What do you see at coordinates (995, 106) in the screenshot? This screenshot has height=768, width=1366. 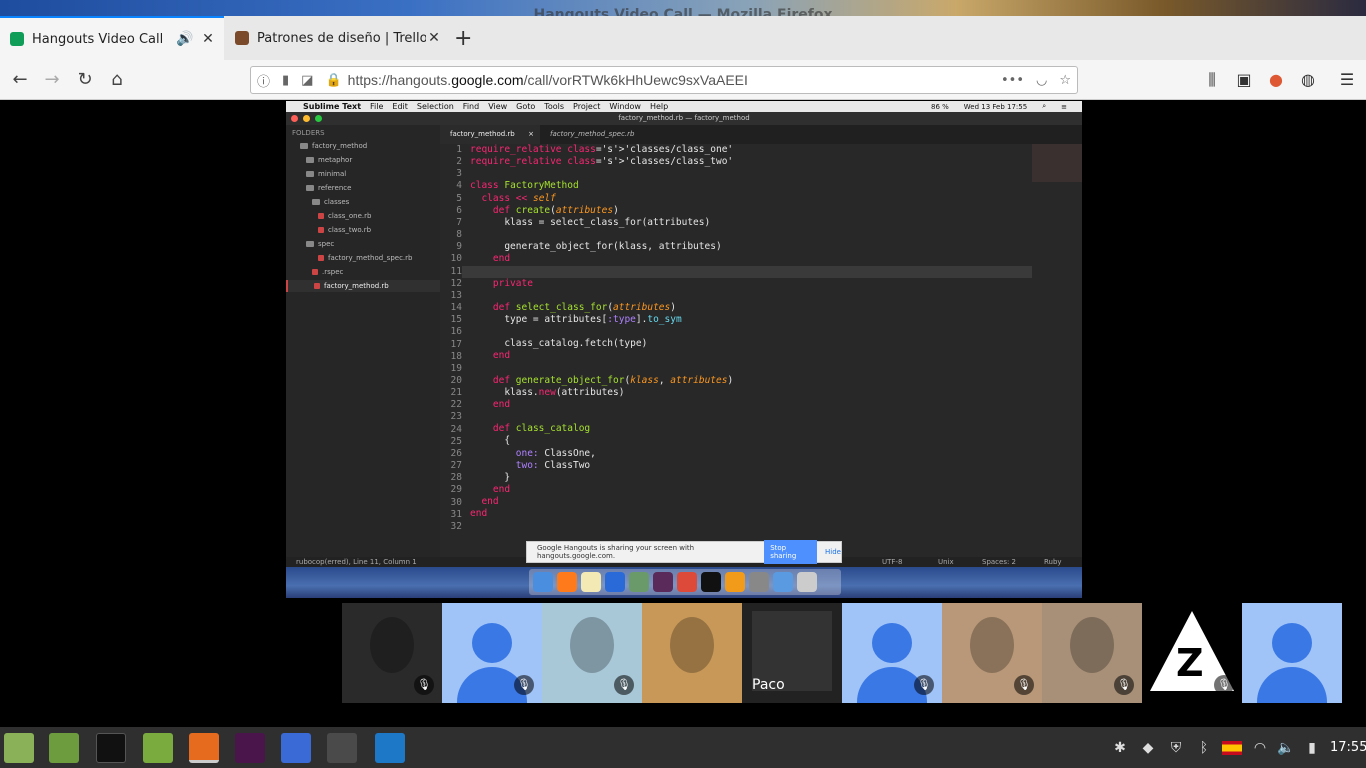 I see `datetime-text: Wed 13 Feb 17:55` at bounding box center [995, 106].